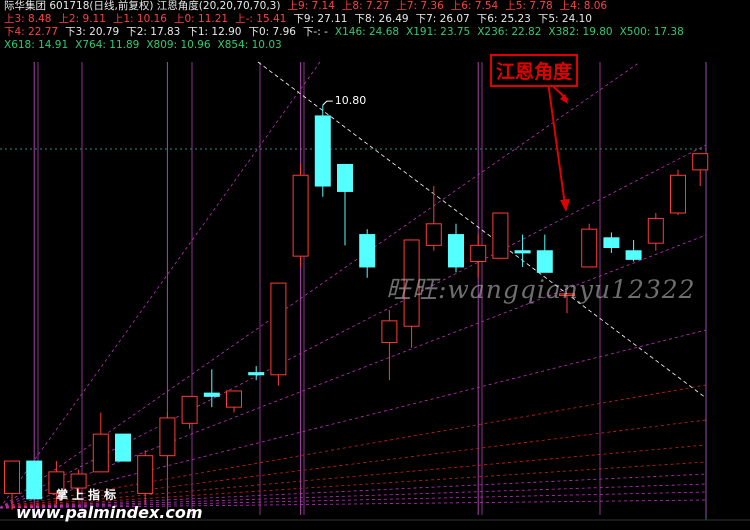 Image resolution: width=750 pixels, height=530 pixels. Describe the element at coordinates (272, 32) in the screenshot. I see `header-value-row3-4: 下0: 7.96` at that location.